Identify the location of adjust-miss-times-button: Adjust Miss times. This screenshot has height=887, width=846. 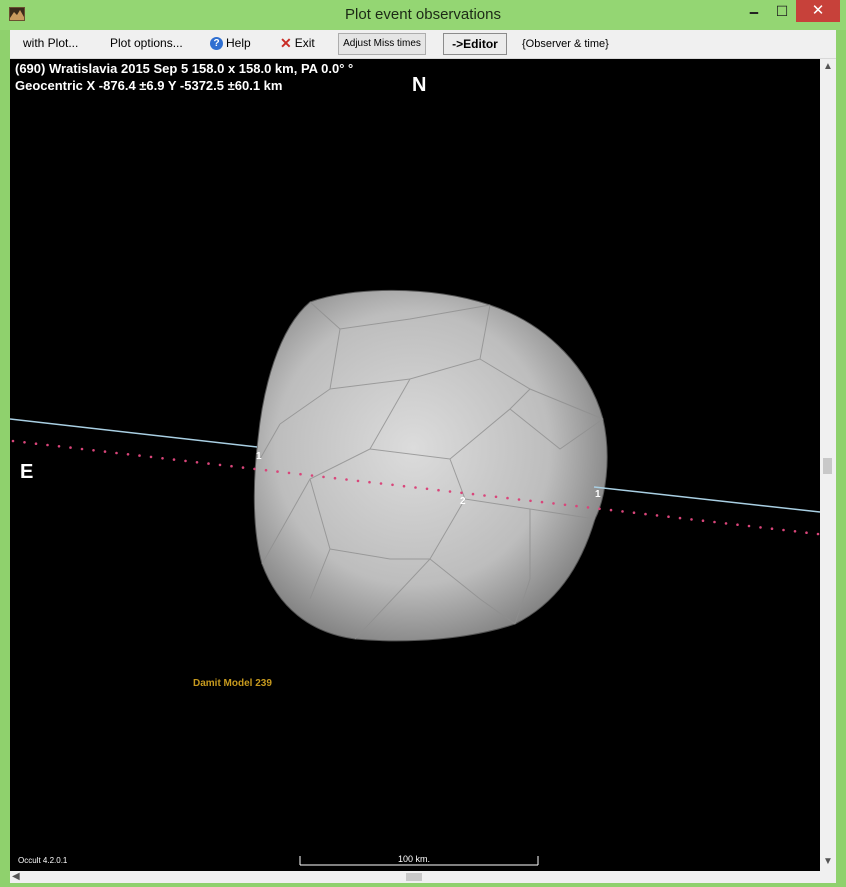
(382, 44).